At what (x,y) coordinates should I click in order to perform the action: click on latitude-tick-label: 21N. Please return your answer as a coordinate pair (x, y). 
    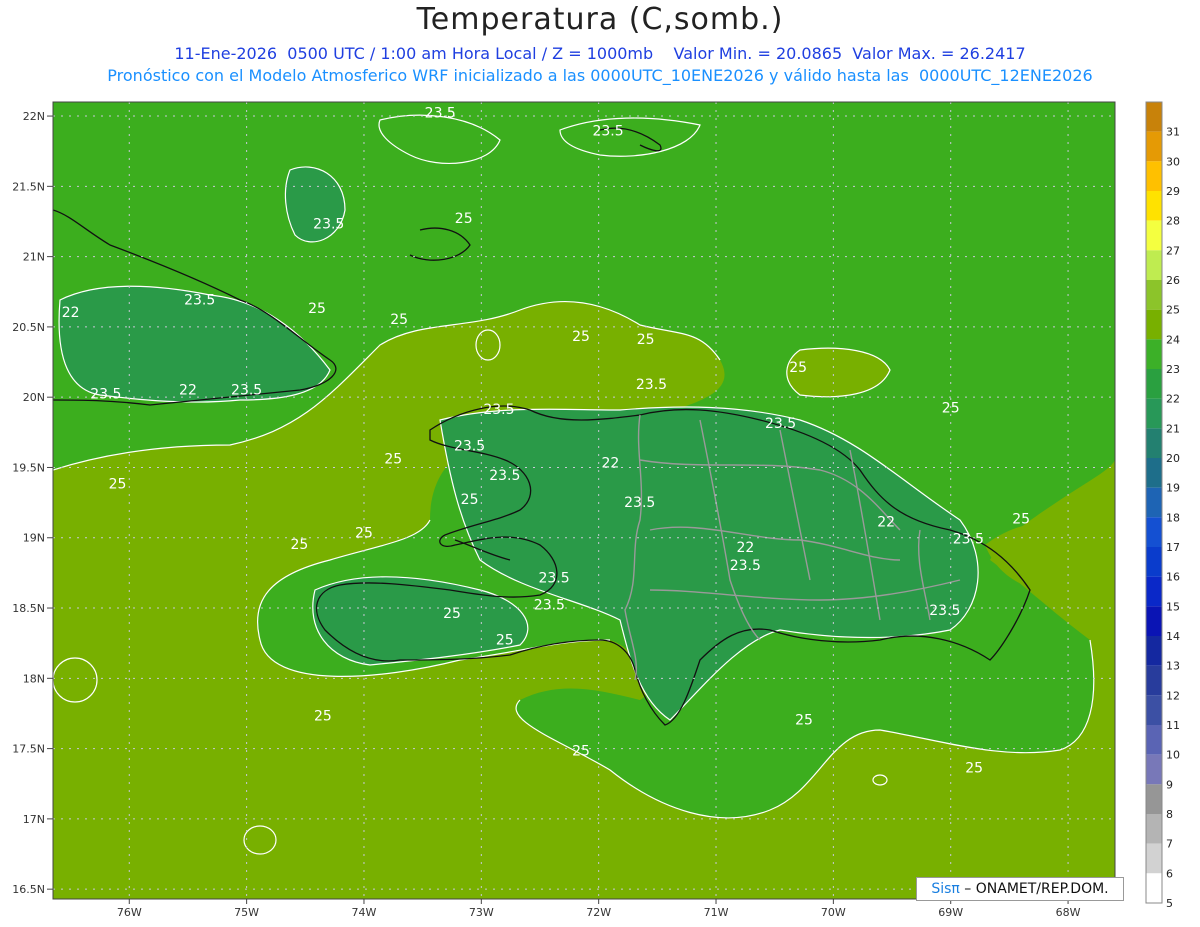
    Looking at the image, I should click on (34, 257).